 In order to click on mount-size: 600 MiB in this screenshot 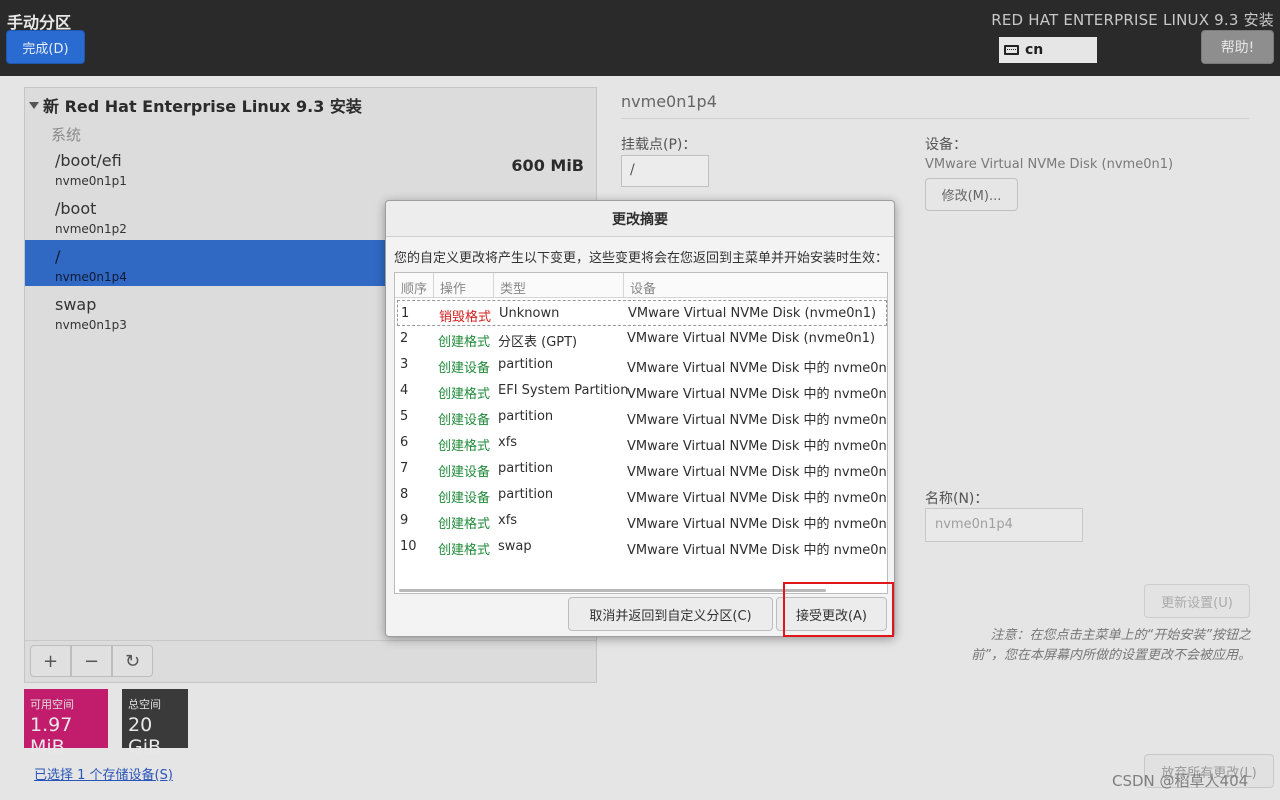, I will do `click(547, 165)`.